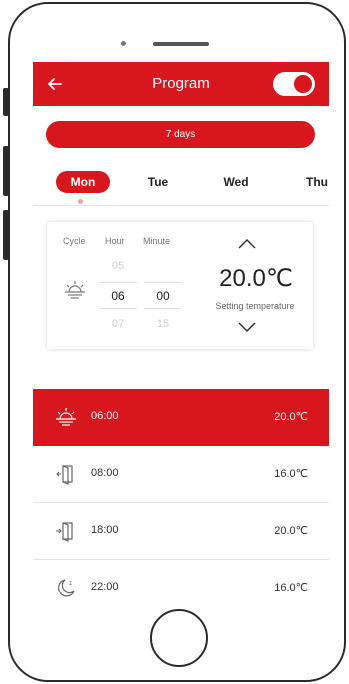  I want to click on hour-label: Hour, so click(115, 241).